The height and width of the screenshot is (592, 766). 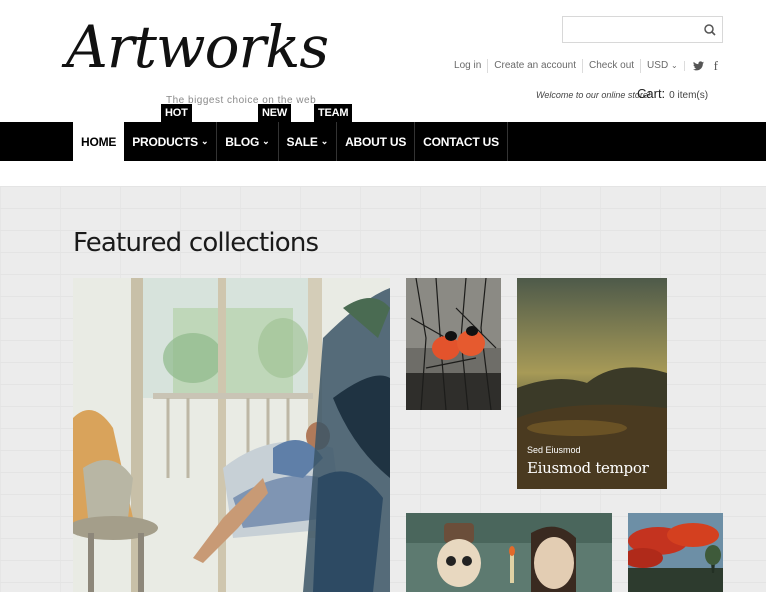 What do you see at coordinates (658, 65) in the screenshot?
I see `currency-label: USD` at bounding box center [658, 65].